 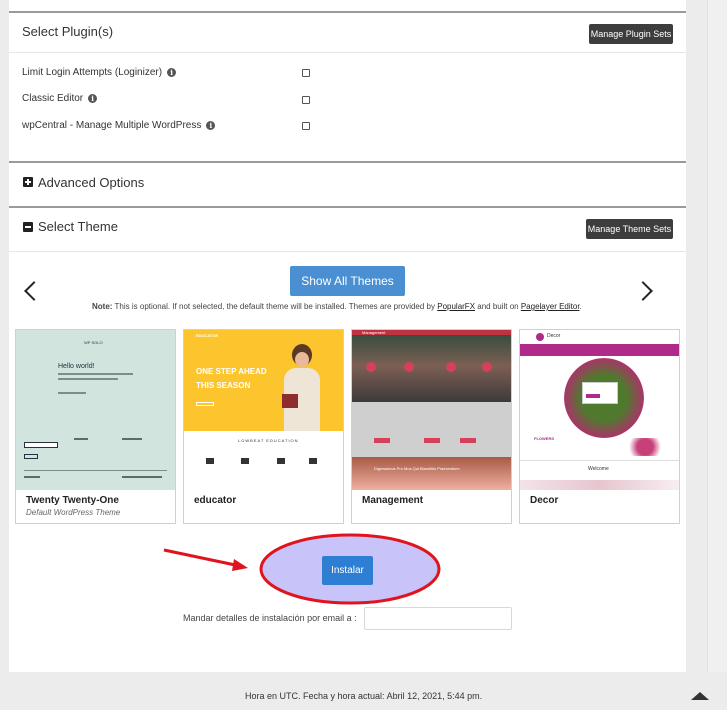 I want to click on email-input, so click(x=438, y=618).